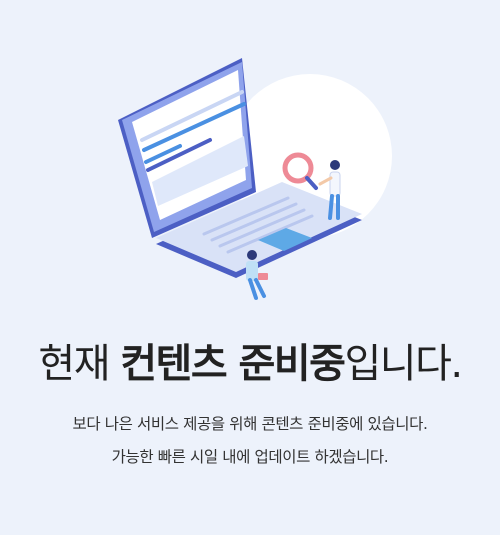  I want to click on title-part1: 현재, so click(79, 364).